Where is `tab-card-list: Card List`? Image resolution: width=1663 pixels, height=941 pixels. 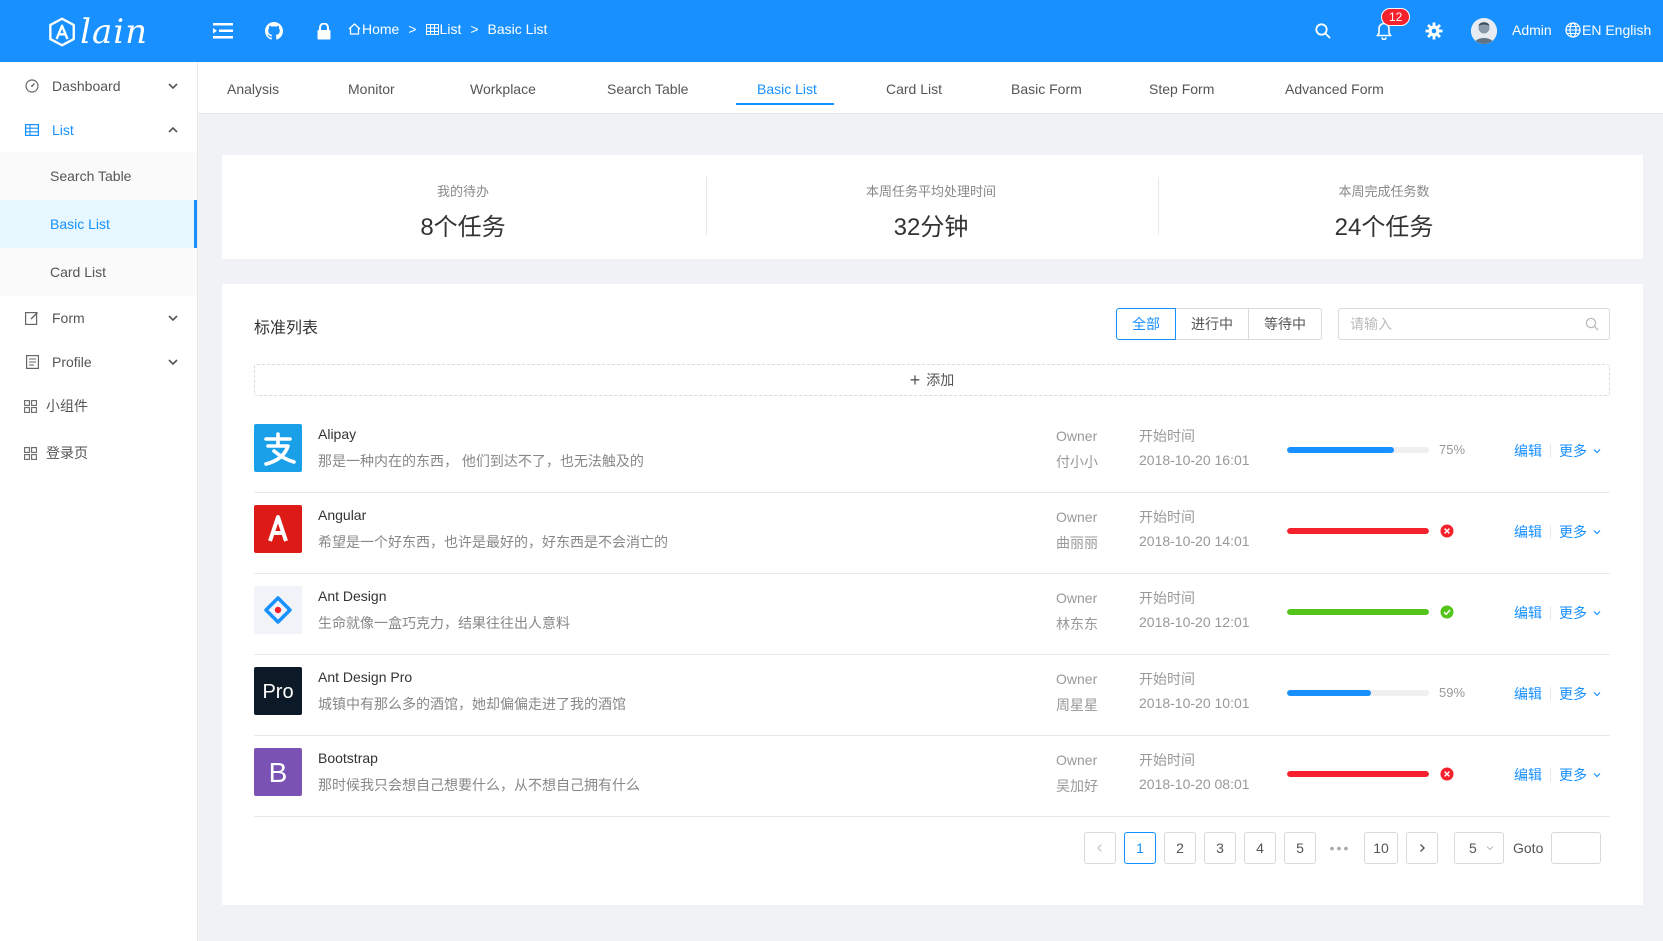 tab-card-list: Card List is located at coordinates (914, 89).